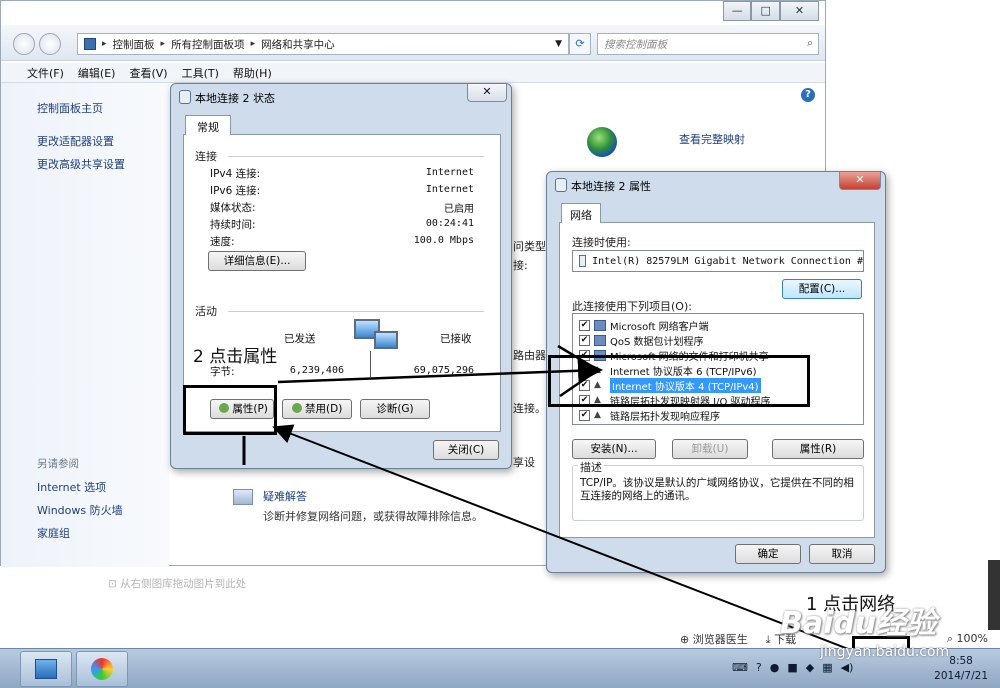 This screenshot has width=1000, height=688. Describe the element at coordinates (440, 371) in the screenshot. I see `arrow-to-ipv4` at that location.